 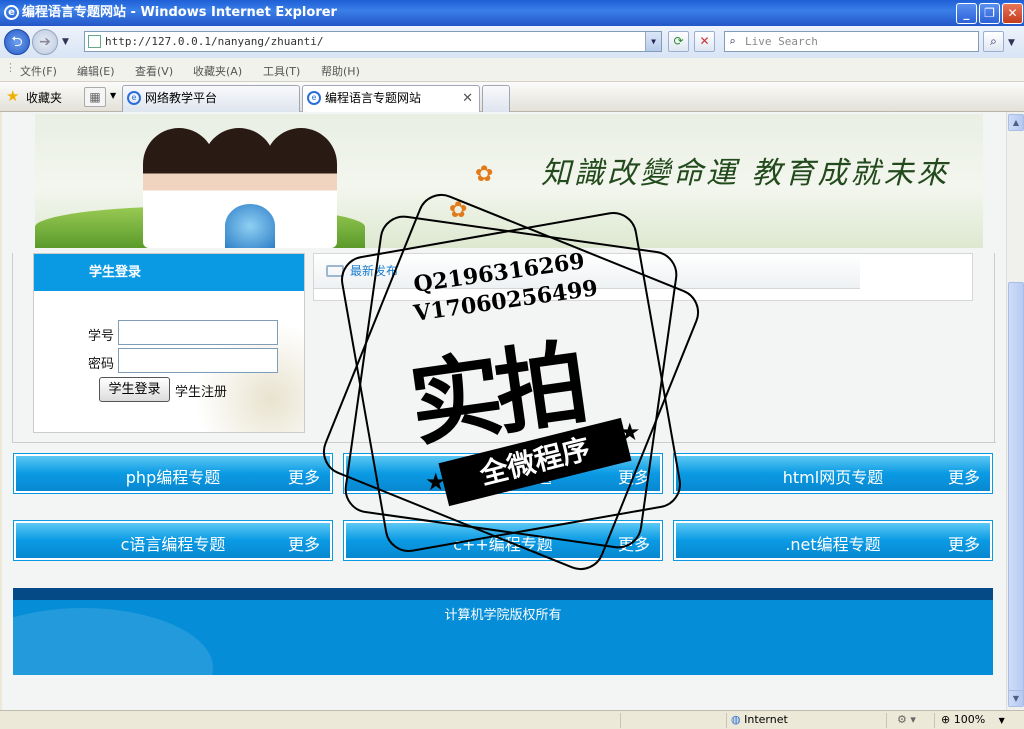 I want to click on login-panel: 学生登录 学号 密码 学生登录 学生注册, so click(x=169, y=343).